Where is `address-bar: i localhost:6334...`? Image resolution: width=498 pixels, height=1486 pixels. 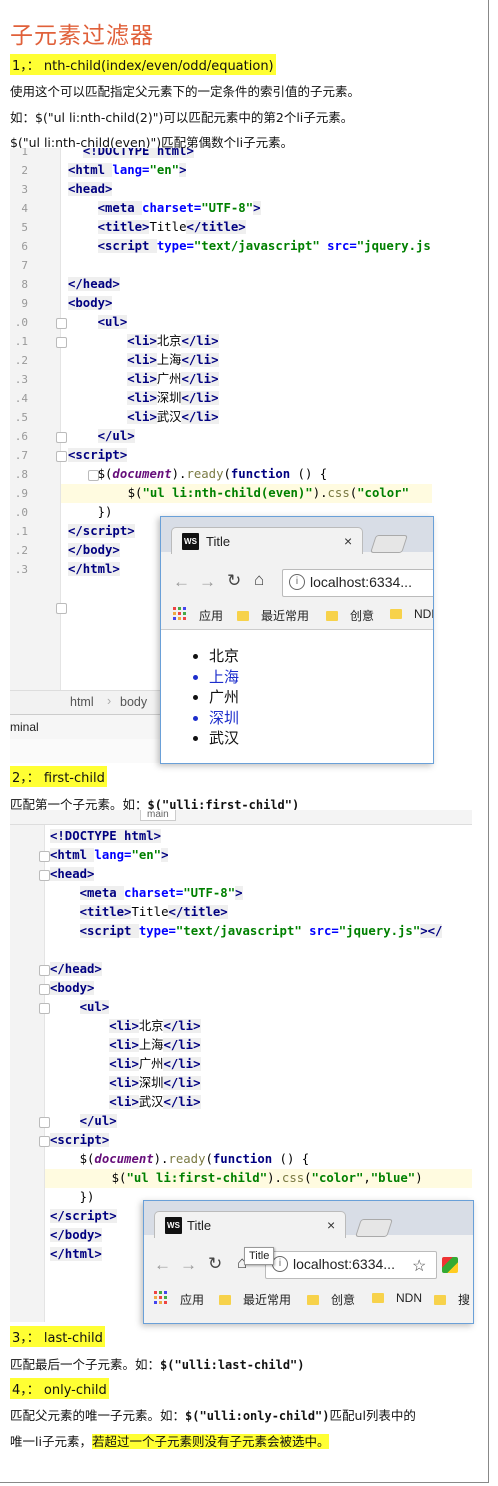
address-bar: i localhost:6334... is located at coordinates (357, 583).